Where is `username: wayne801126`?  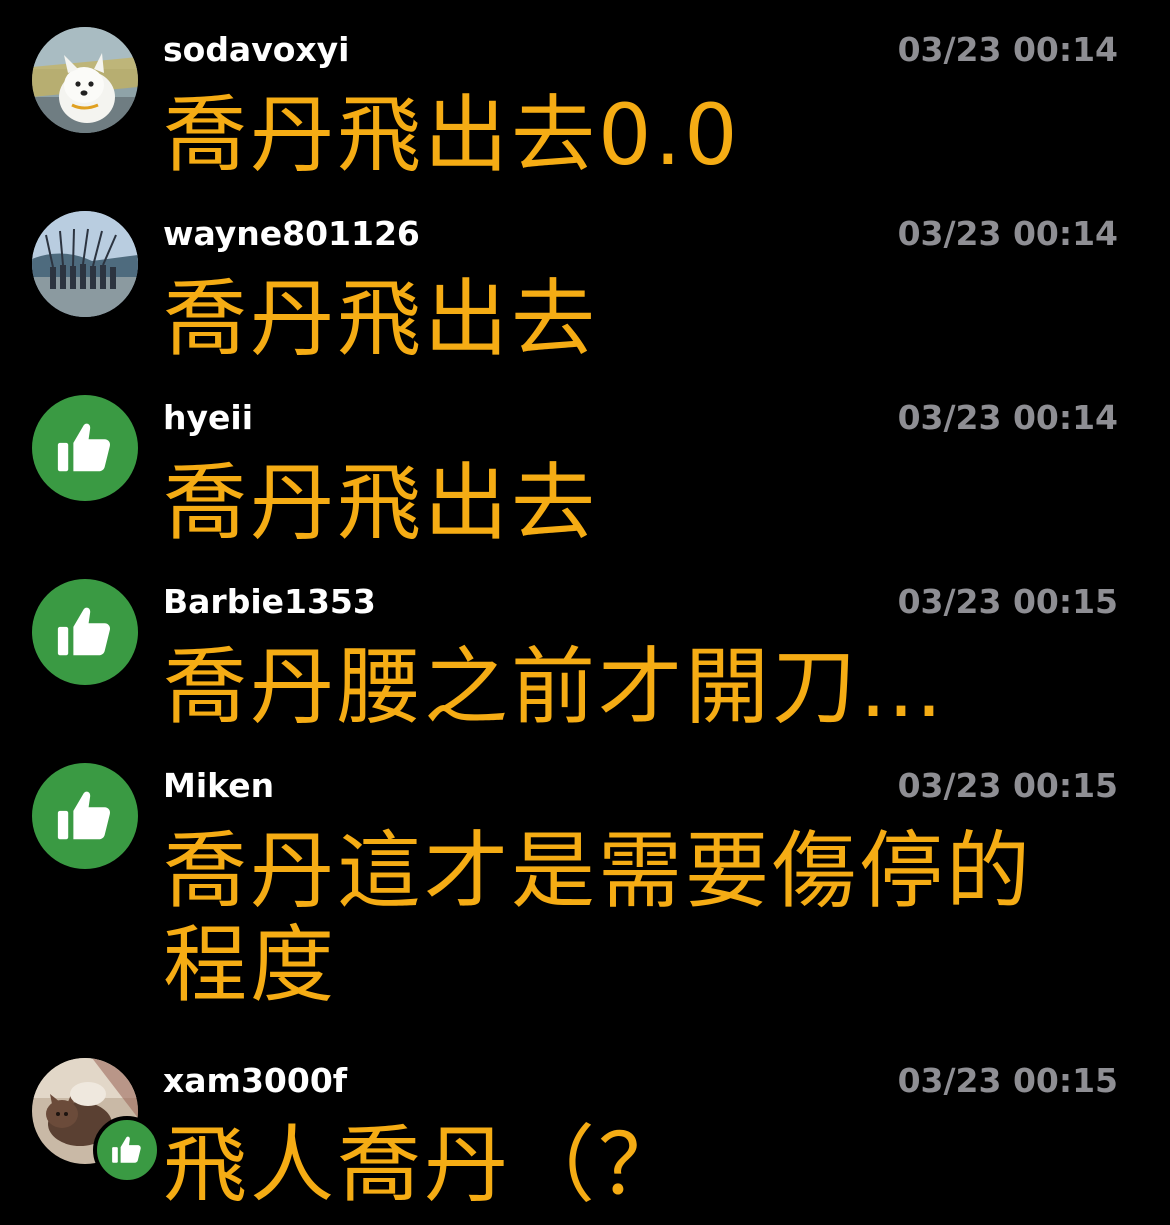
username: wayne801126 is located at coordinates (291, 234).